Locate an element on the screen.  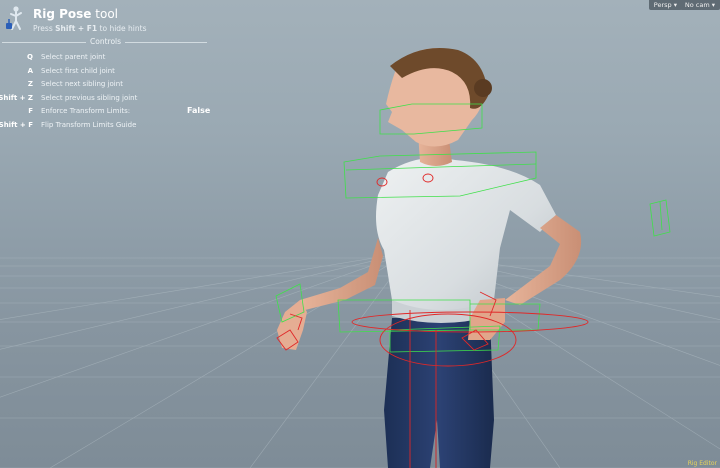
hint-row-select-first-child: A Select first child joint is located at coordinates (105, 73).